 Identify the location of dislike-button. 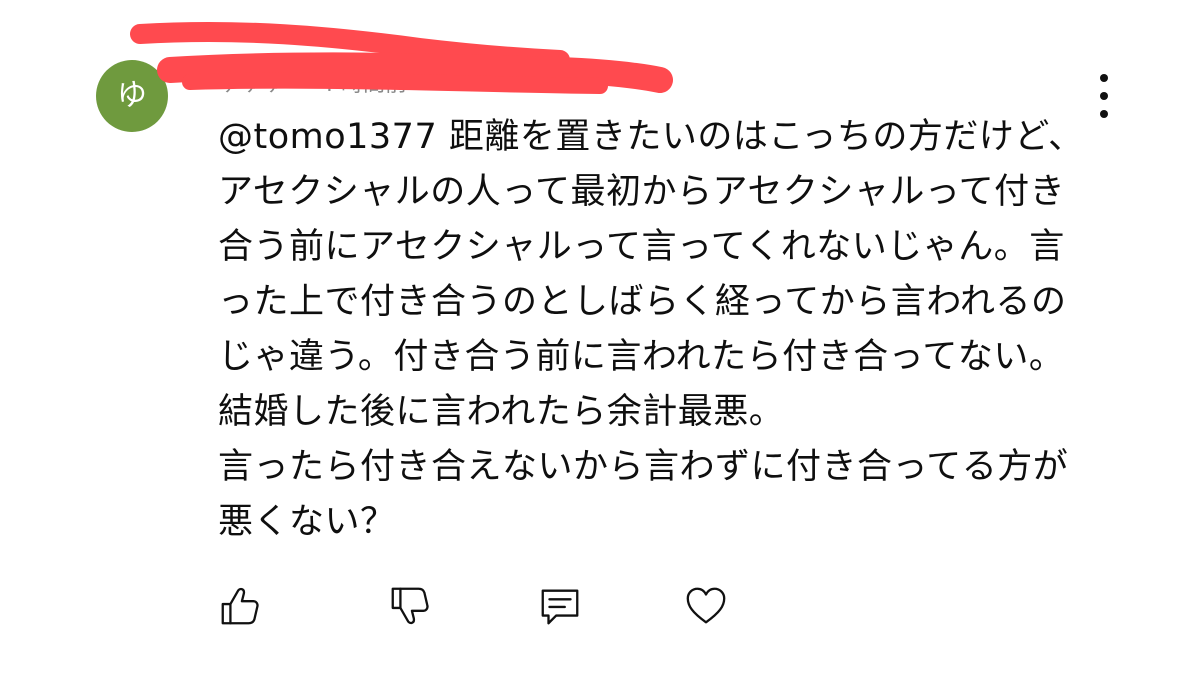
(410, 606).